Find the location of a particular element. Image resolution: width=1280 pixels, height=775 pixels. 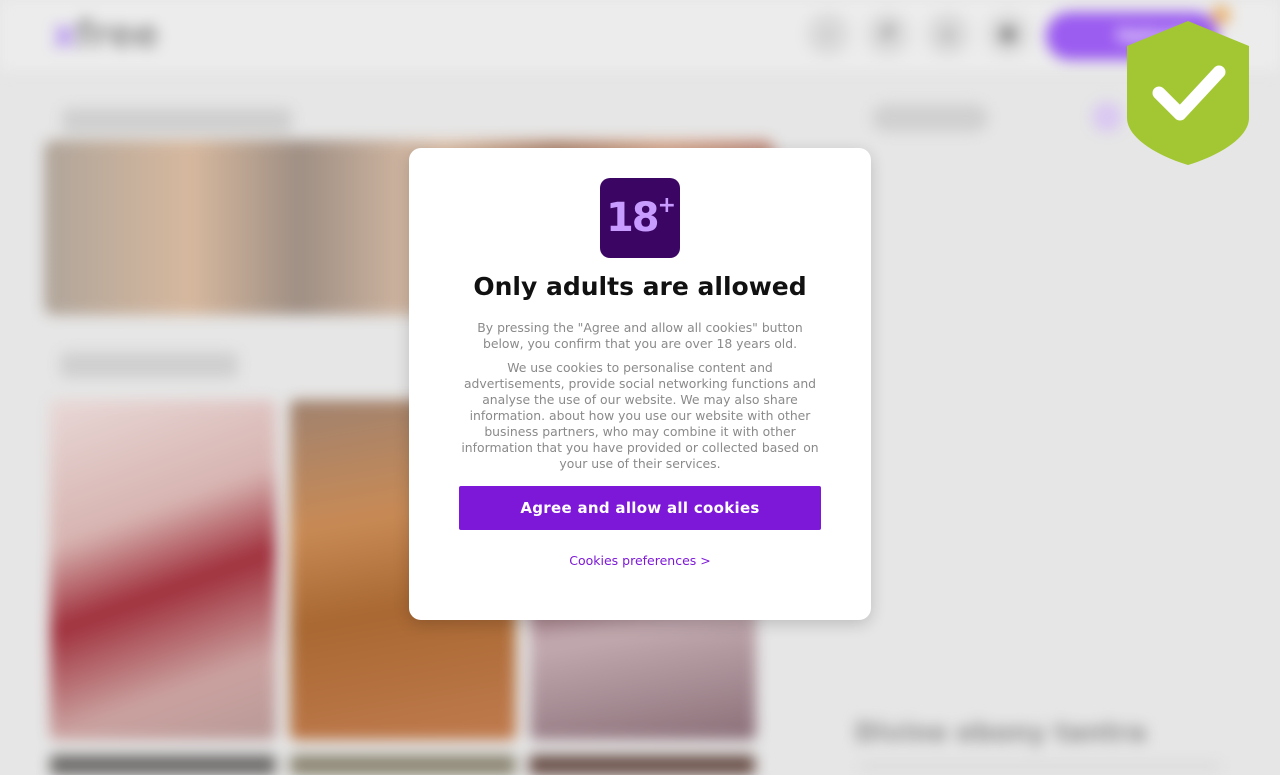

hashtag-icon: # is located at coordinates (888, 34).